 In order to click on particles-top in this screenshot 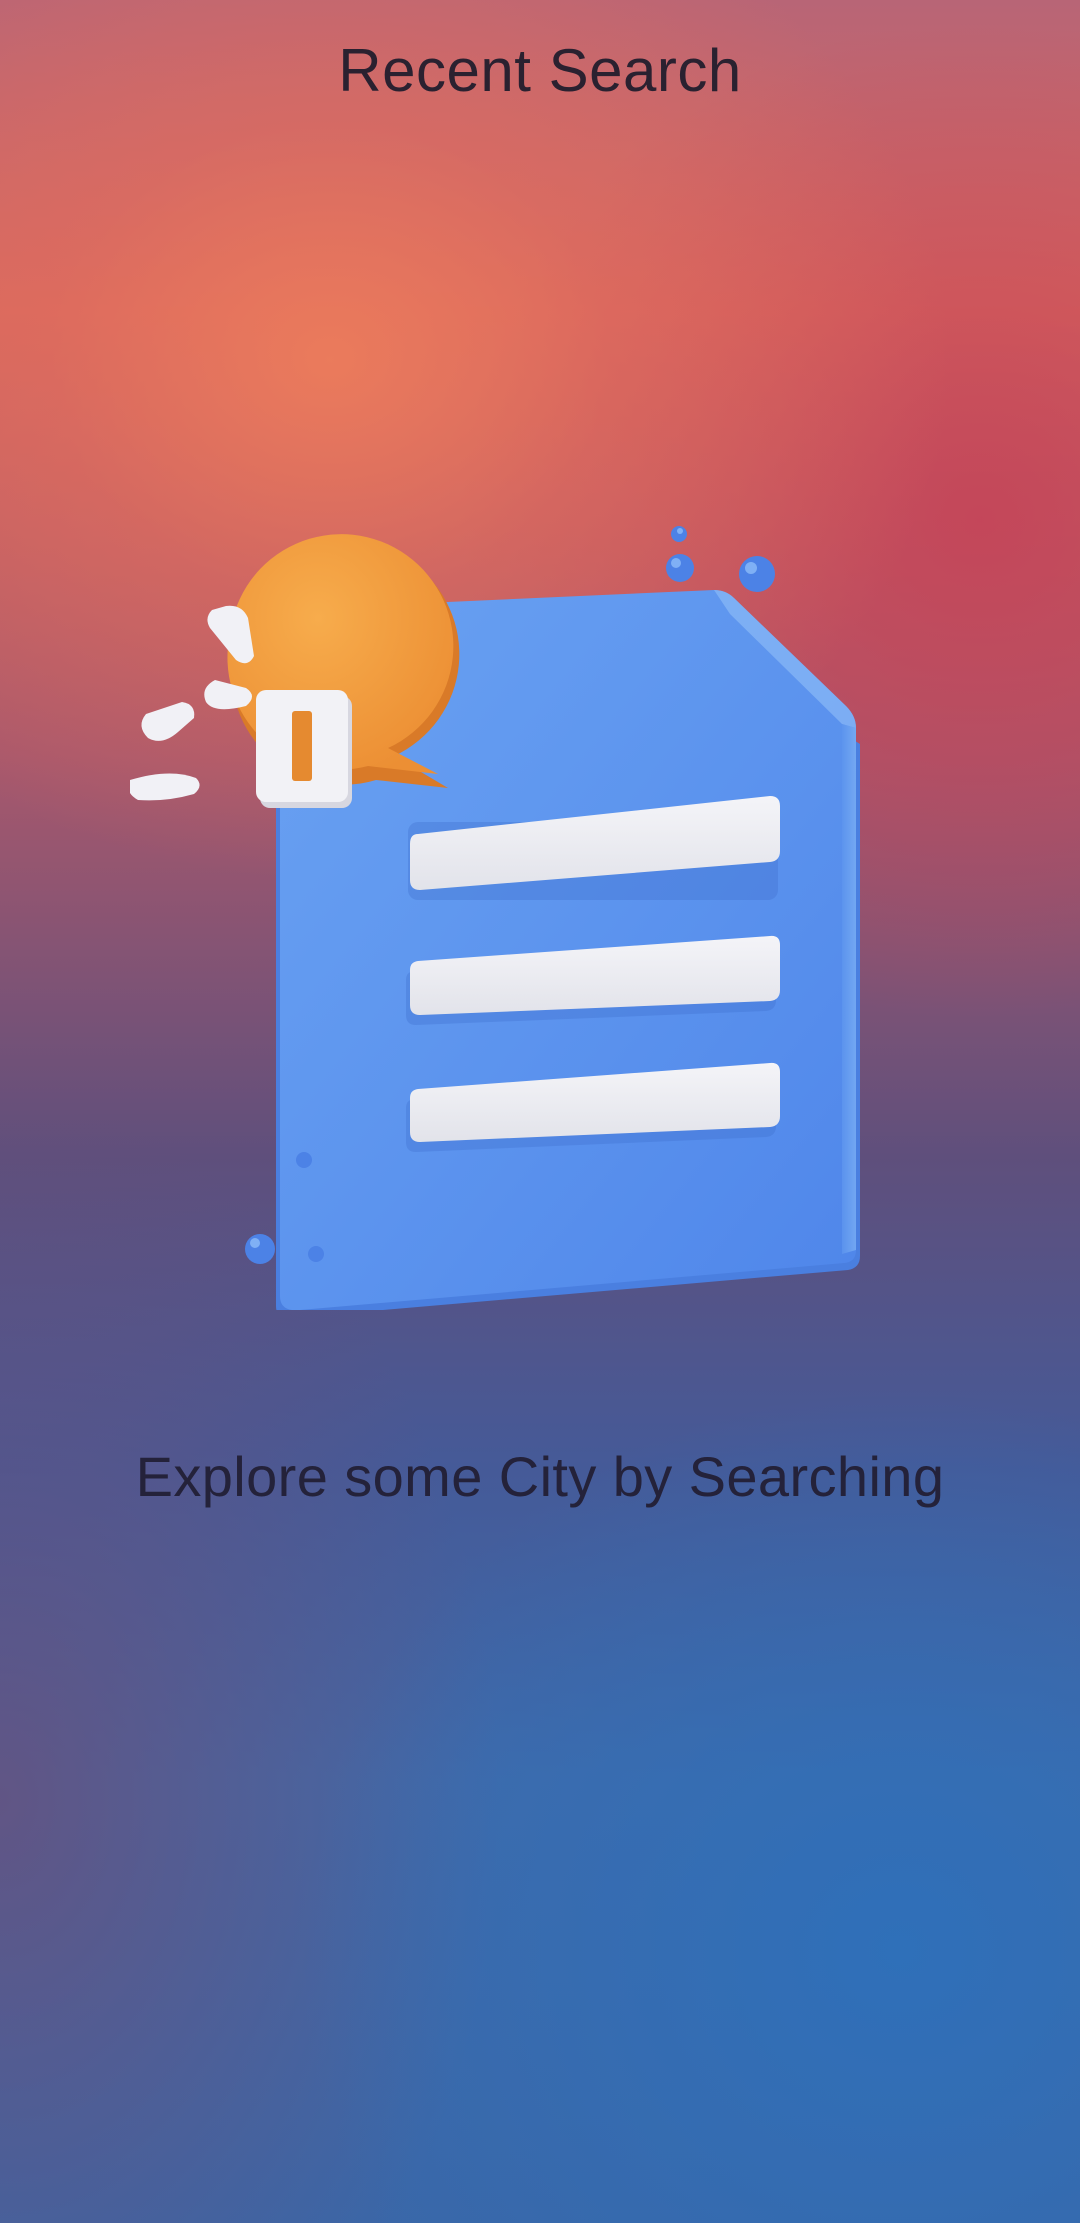, I will do `click(720, 559)`.